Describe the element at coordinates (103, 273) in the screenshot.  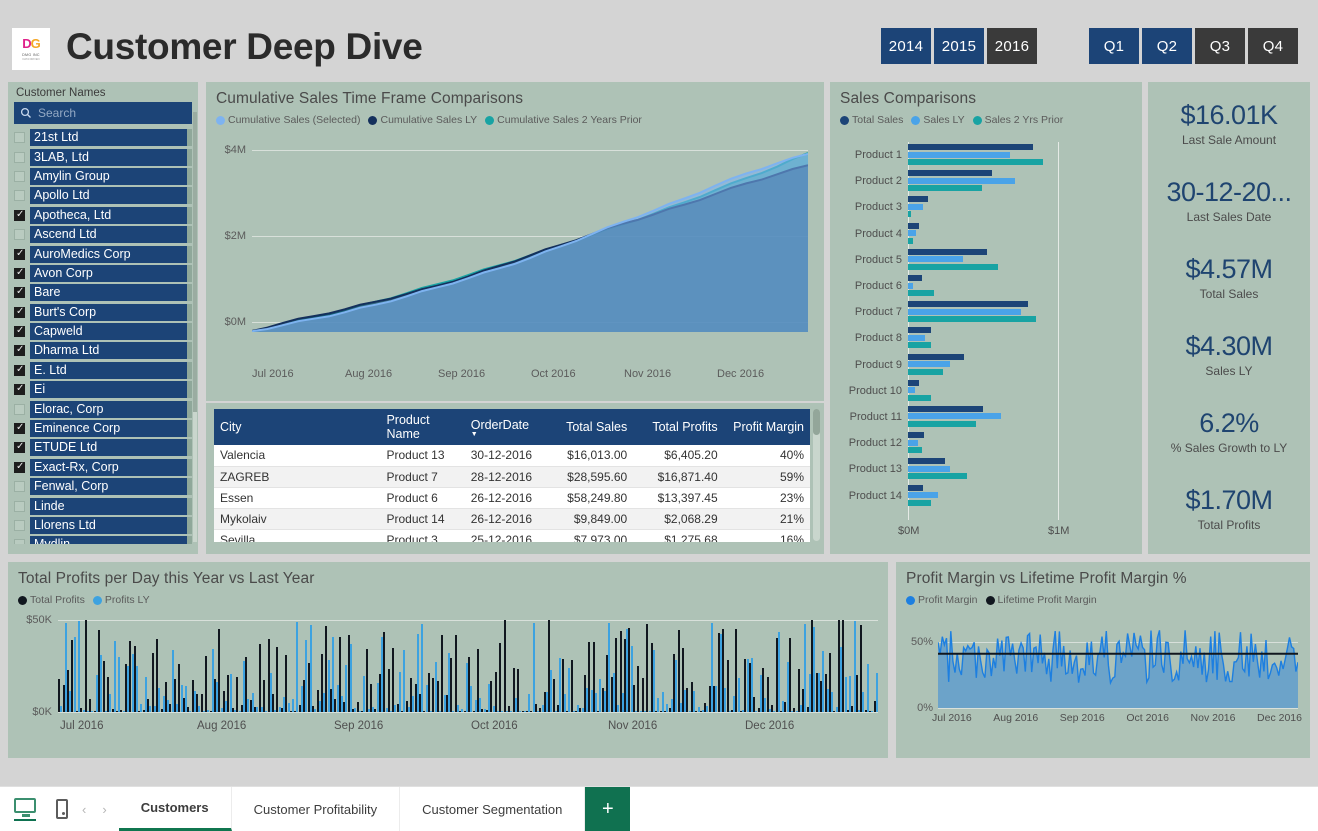
I see `customer-list-item: Avon Corp` at that location.